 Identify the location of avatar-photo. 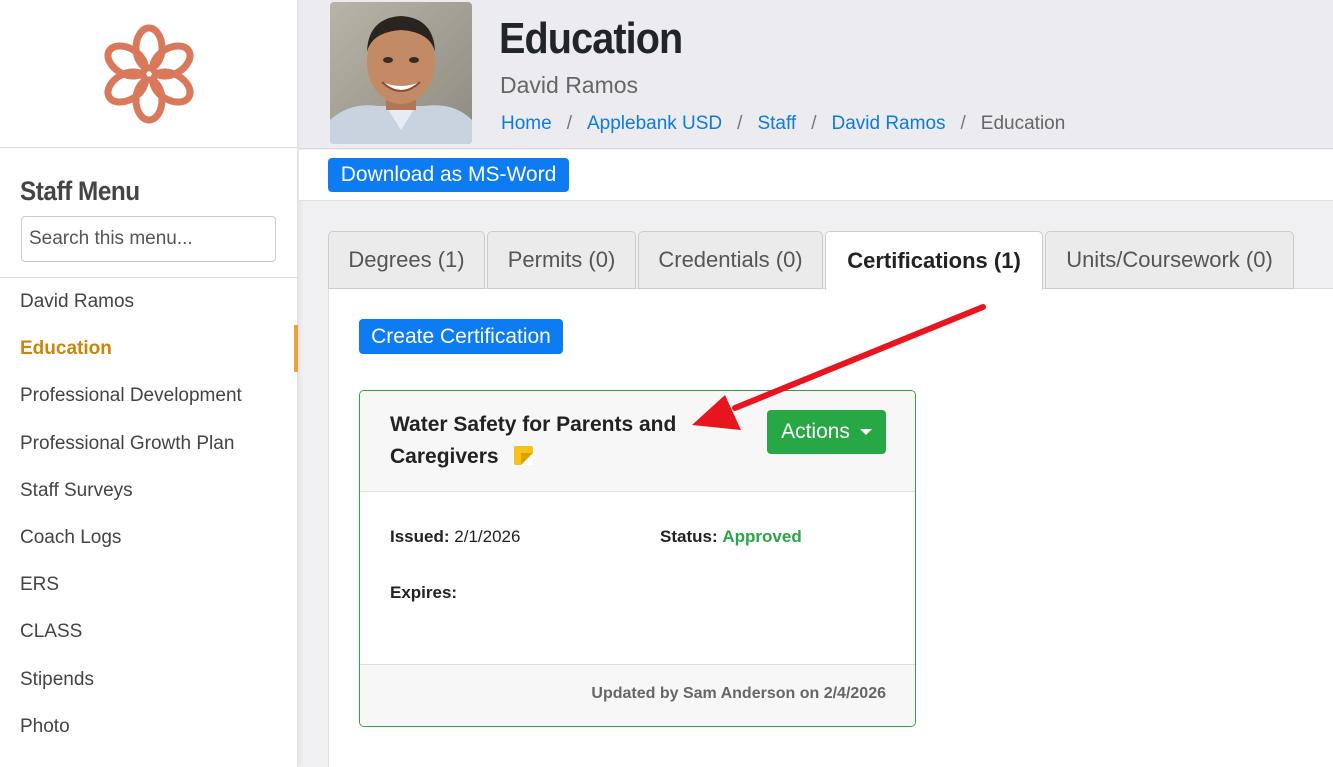
(401, 73).